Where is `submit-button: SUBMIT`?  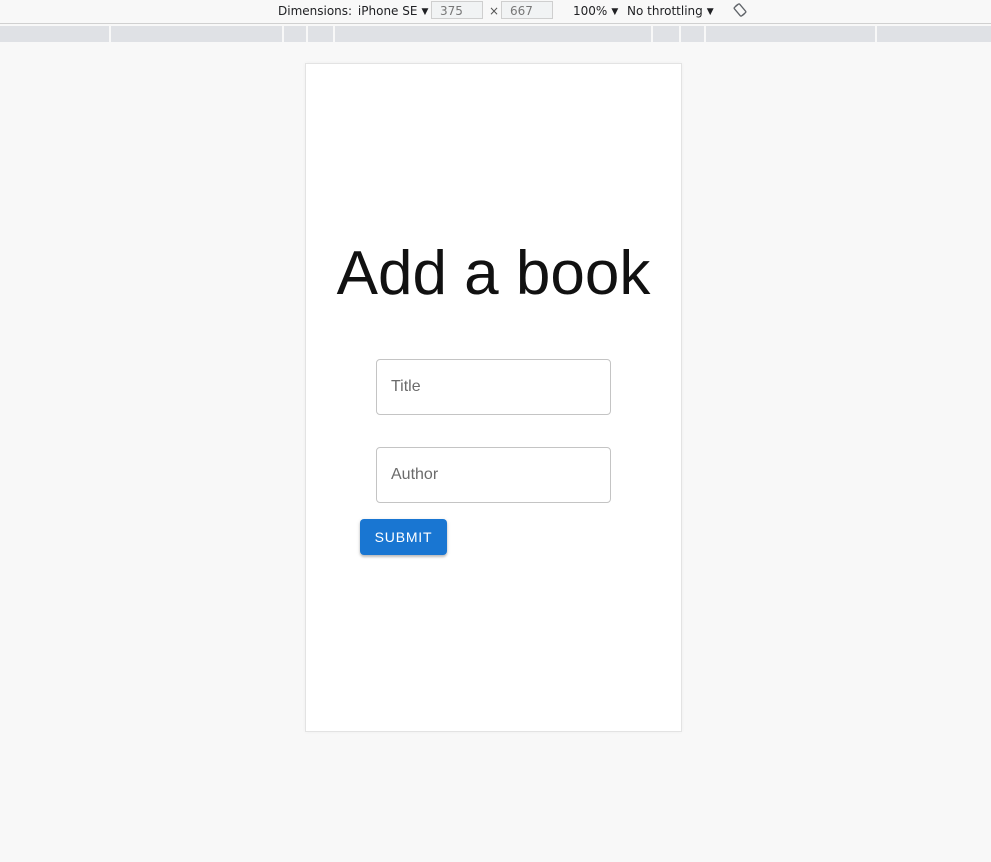
submit-button: SUBMIT is located at coordinates (403, 537).